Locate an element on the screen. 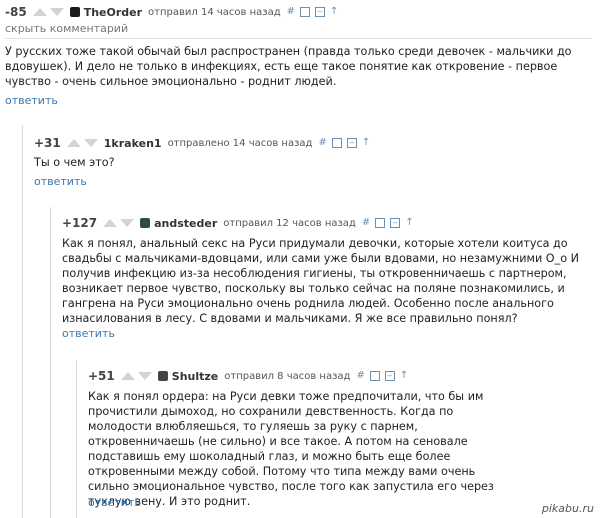 The height and width of the screenshot is (518, 600). collapse-icon: − is located at coordinates (389, 376).